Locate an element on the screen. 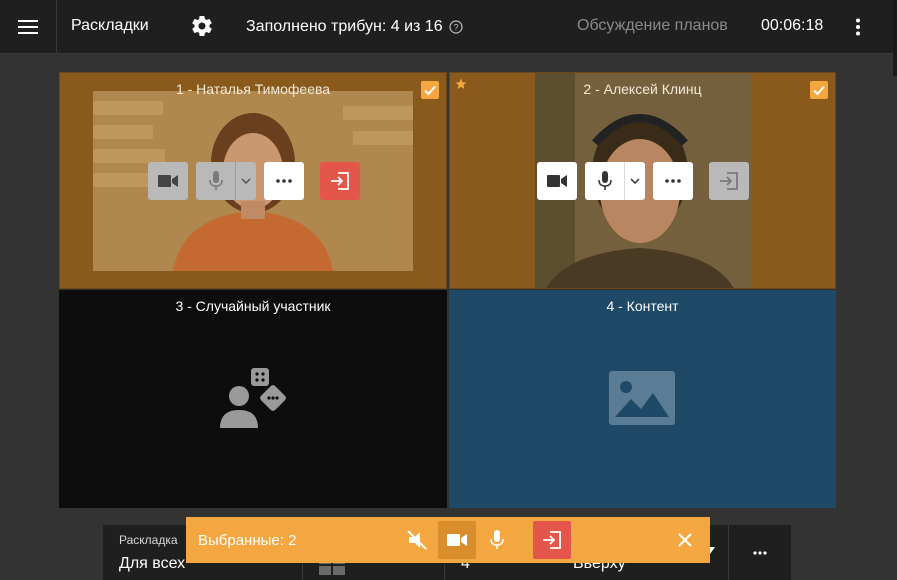  mute-all-icon is located at coordinates (417, 540).